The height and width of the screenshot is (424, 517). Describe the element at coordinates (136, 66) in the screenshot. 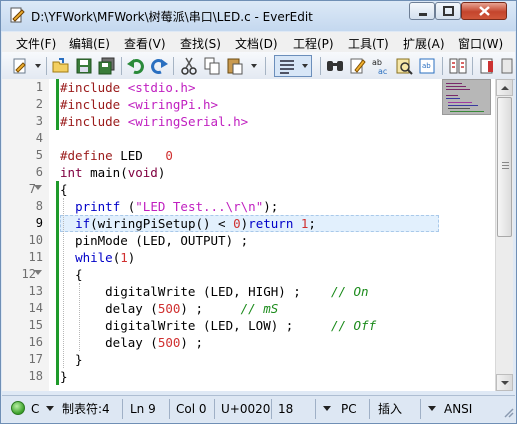

I see `undo-icon` at that location.